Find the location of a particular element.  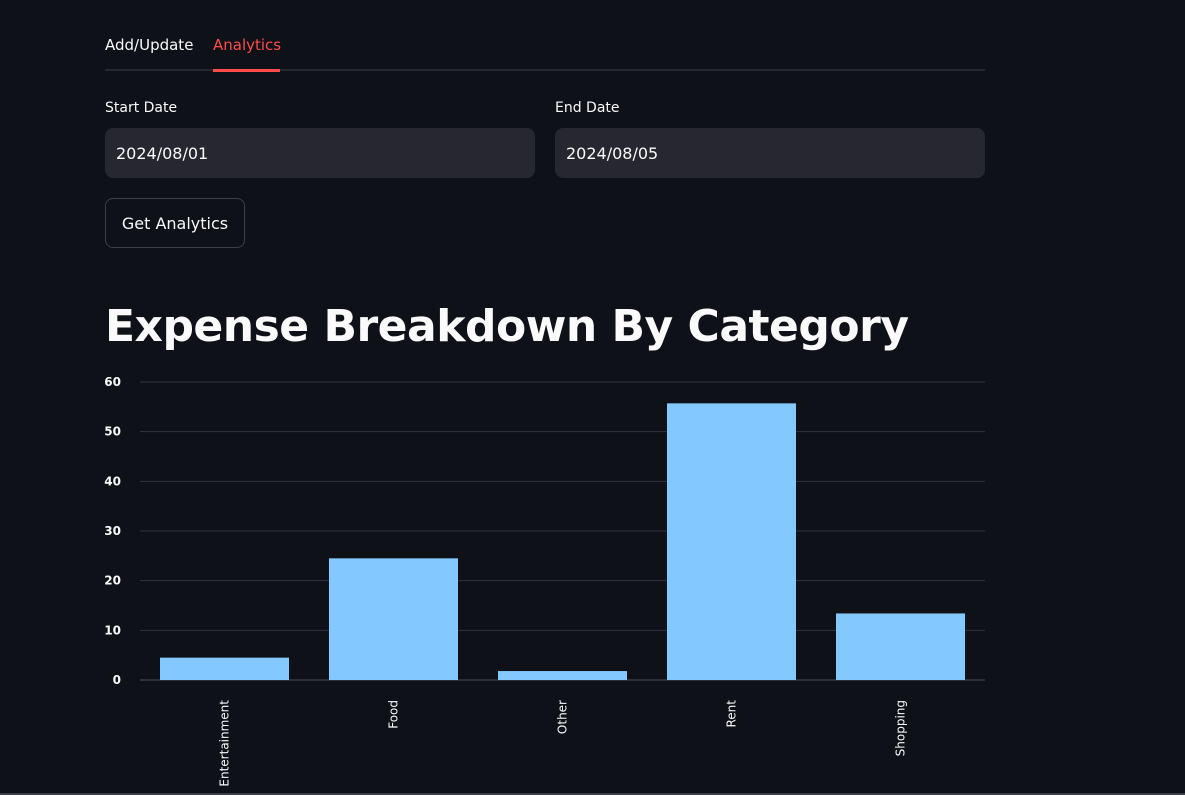

y-tick-label: 0 is located at coordinates (117, 680).